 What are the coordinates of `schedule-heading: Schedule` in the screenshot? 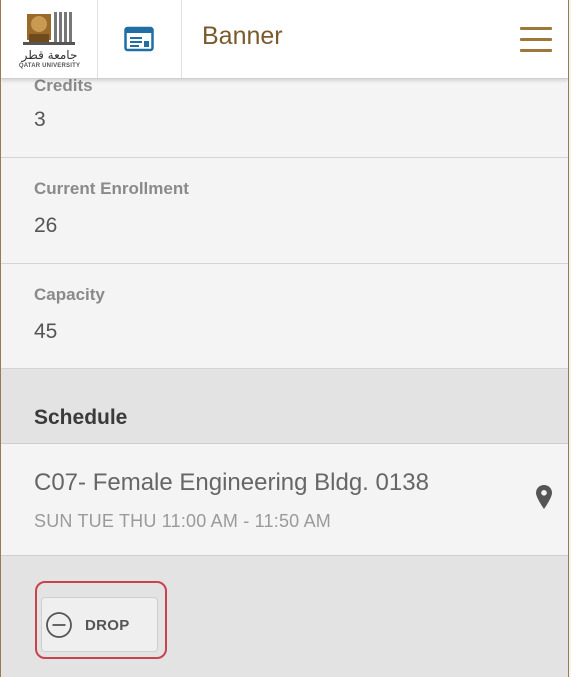 It's located at (81, 417).